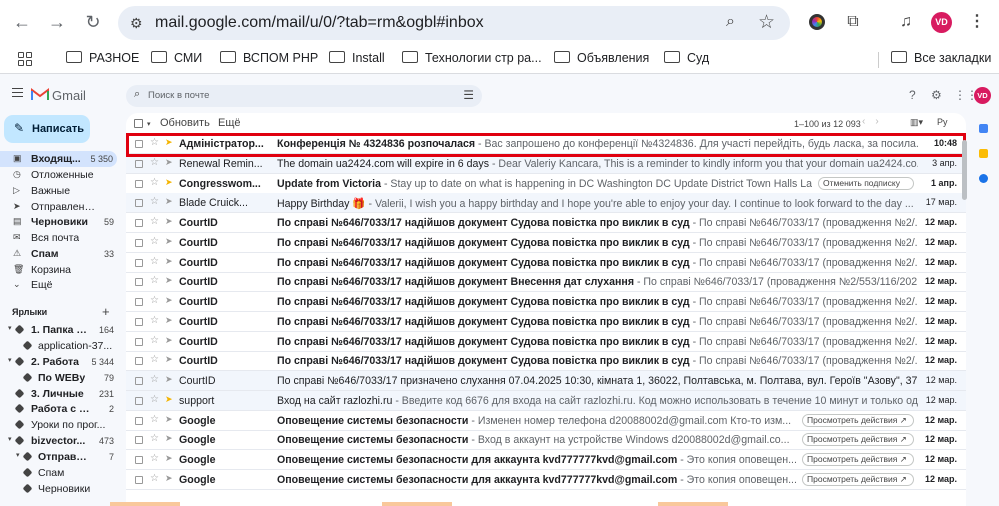  I want to click on label-item: ▾ Отправле... 7, so click(59, 457).